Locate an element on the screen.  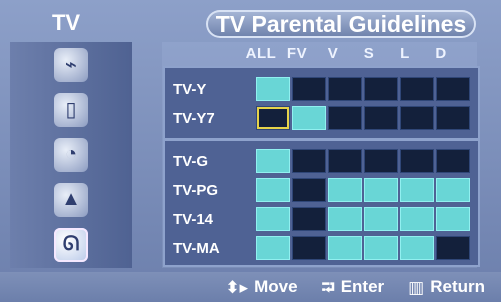
column-header-d: D is located at coordinates (441, 53).